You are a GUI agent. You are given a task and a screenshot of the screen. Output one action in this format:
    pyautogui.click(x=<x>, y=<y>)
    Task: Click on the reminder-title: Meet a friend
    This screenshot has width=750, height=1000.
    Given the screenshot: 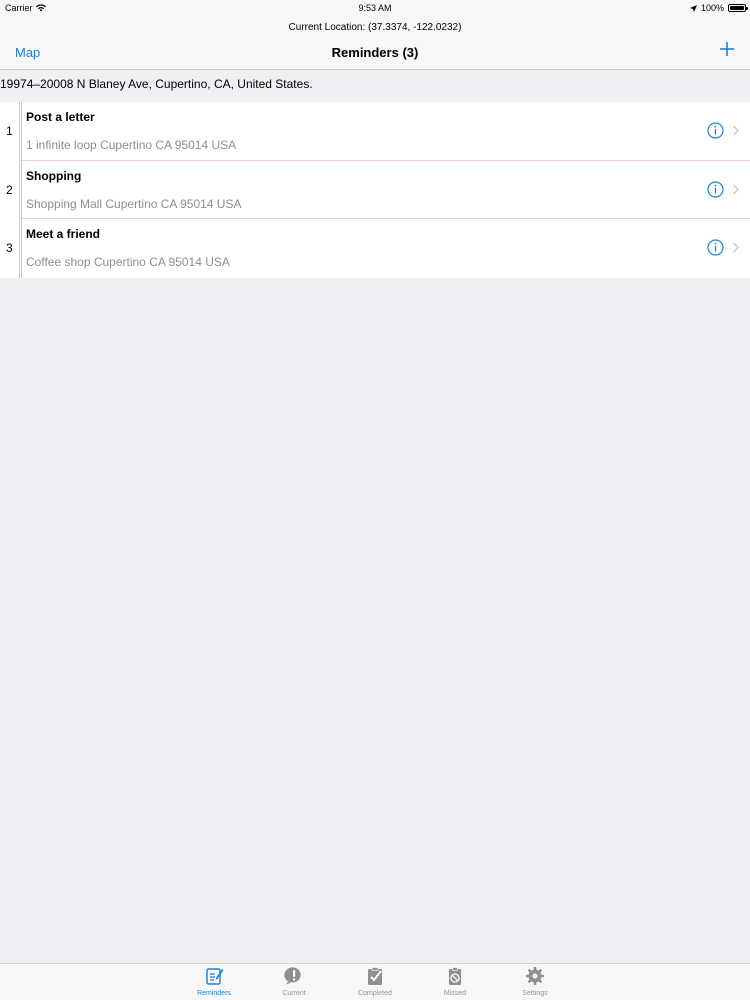 What is the action you would take?
    pyautogui.click(x=63, y=234)
    